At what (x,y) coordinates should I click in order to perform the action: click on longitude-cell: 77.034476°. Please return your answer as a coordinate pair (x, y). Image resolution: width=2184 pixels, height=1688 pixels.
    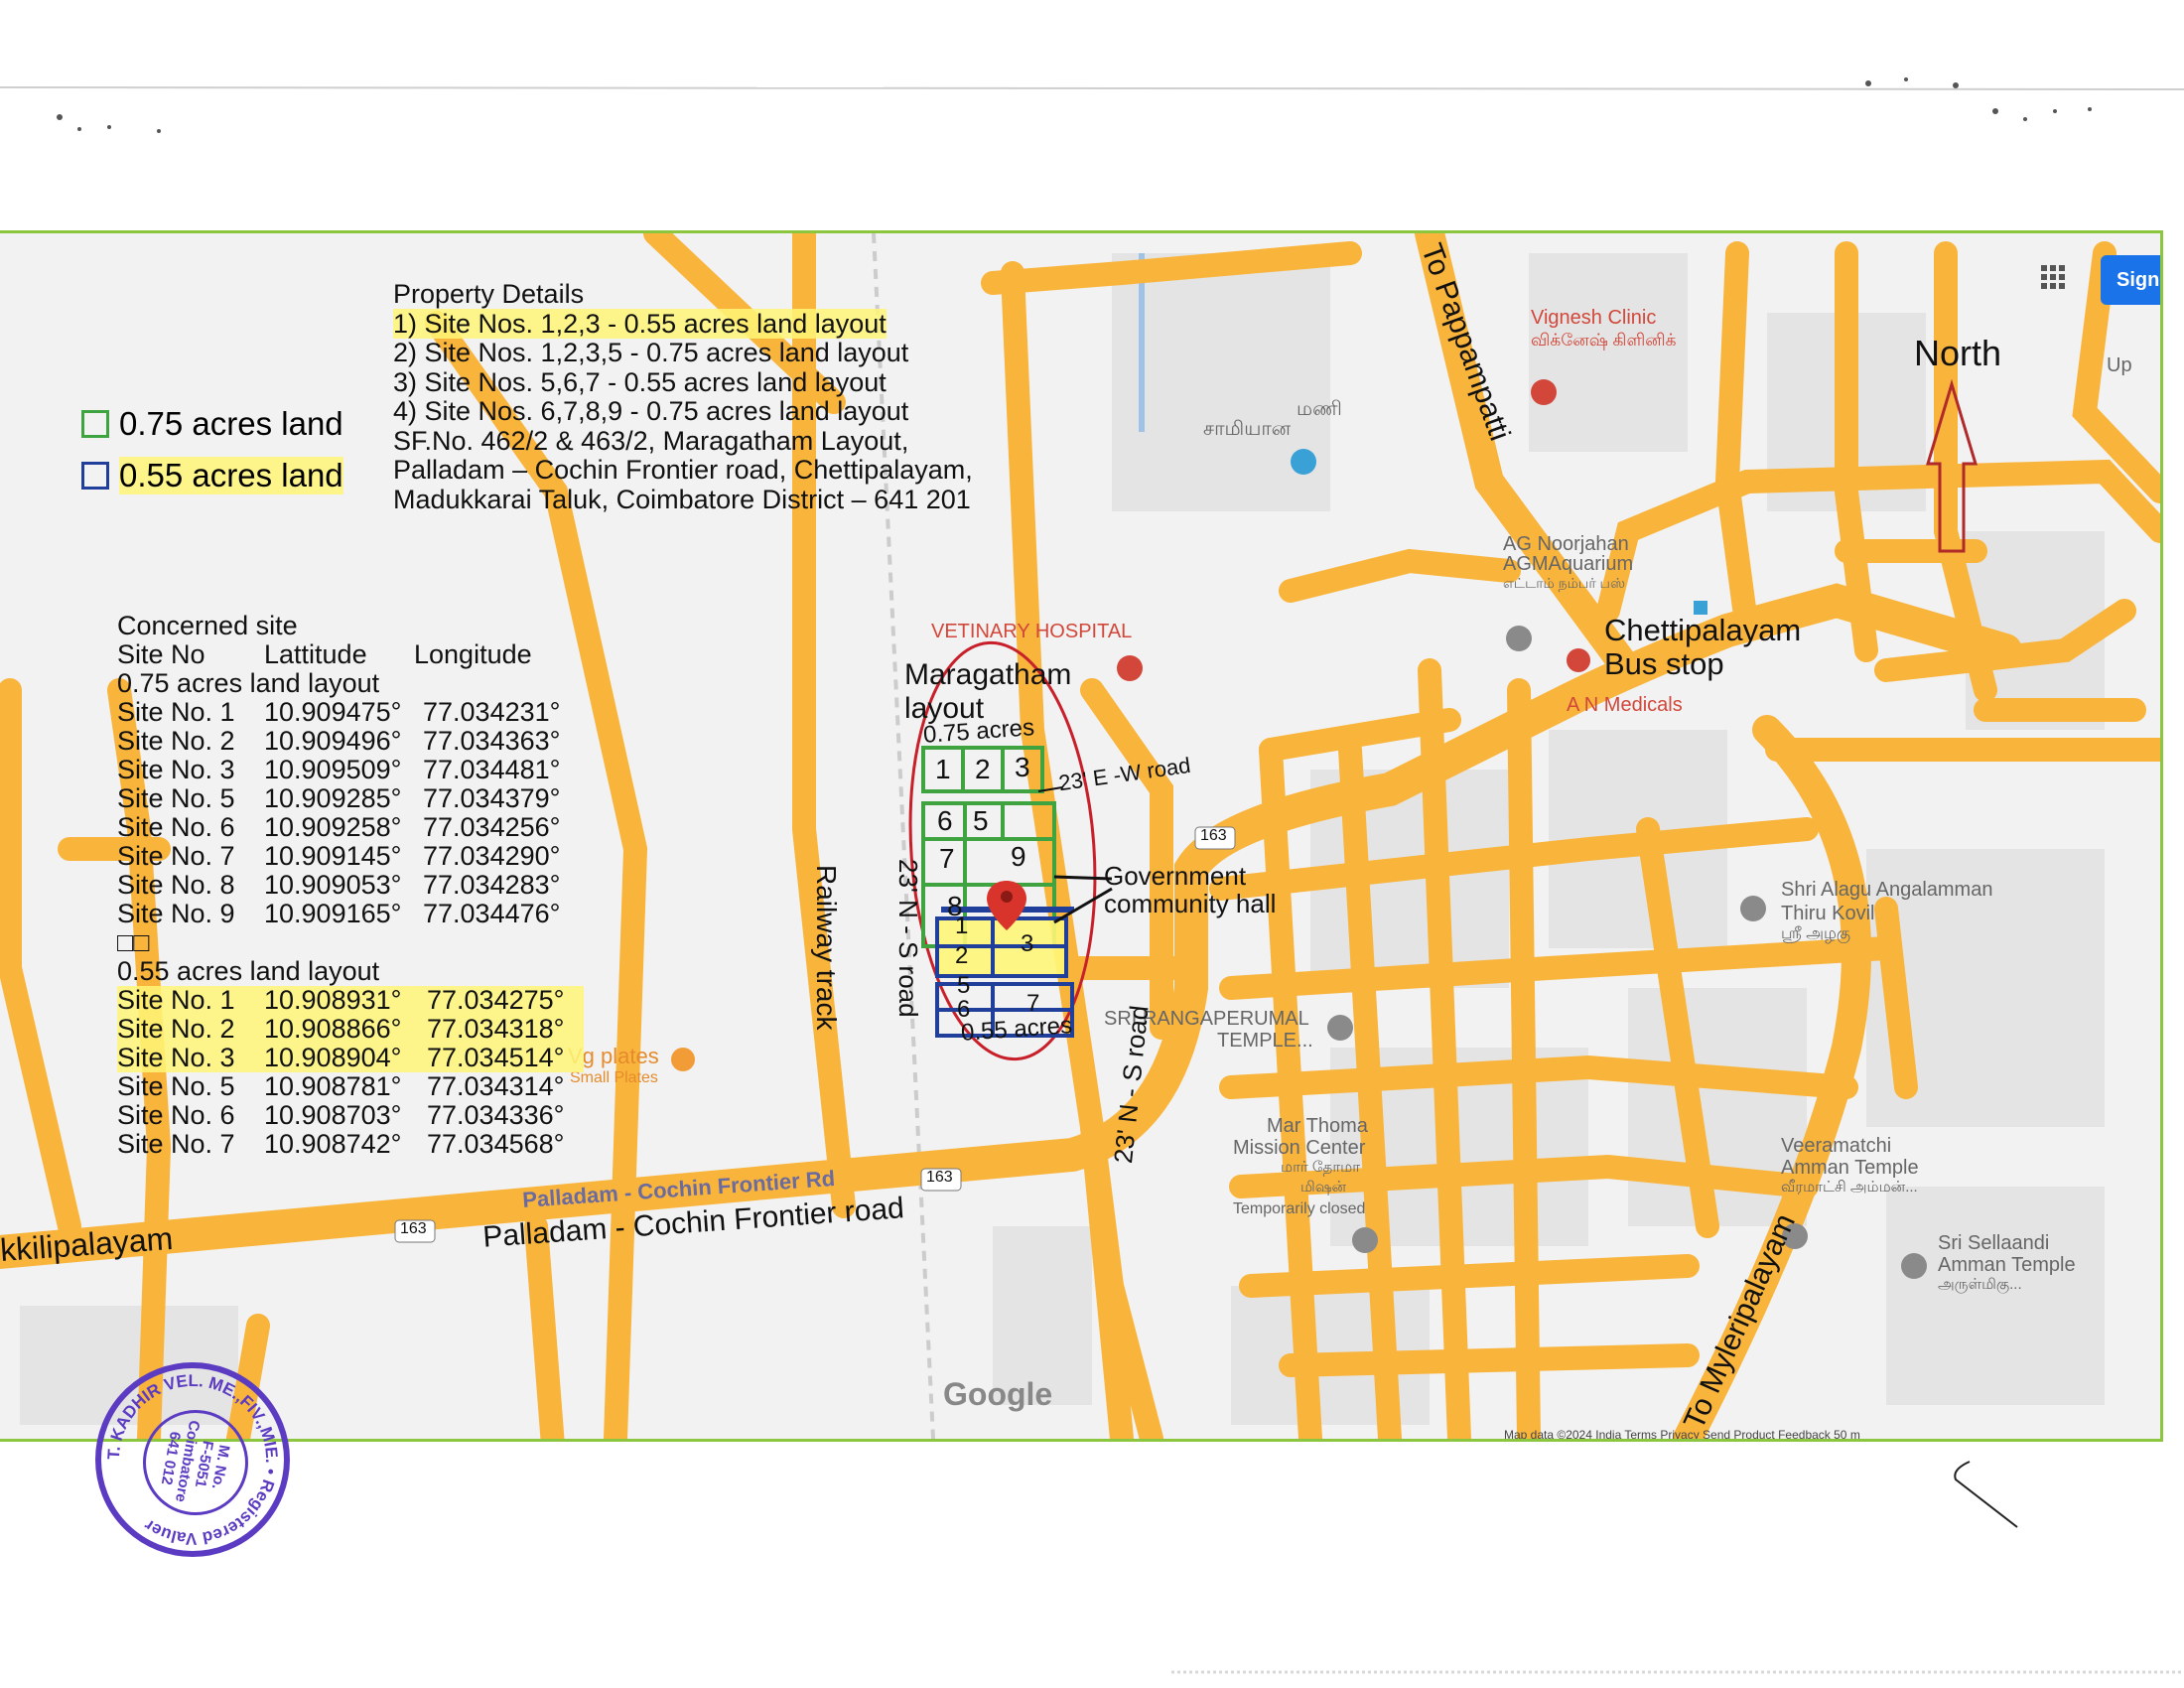
    Looking at the image, I should click on (492, 913).